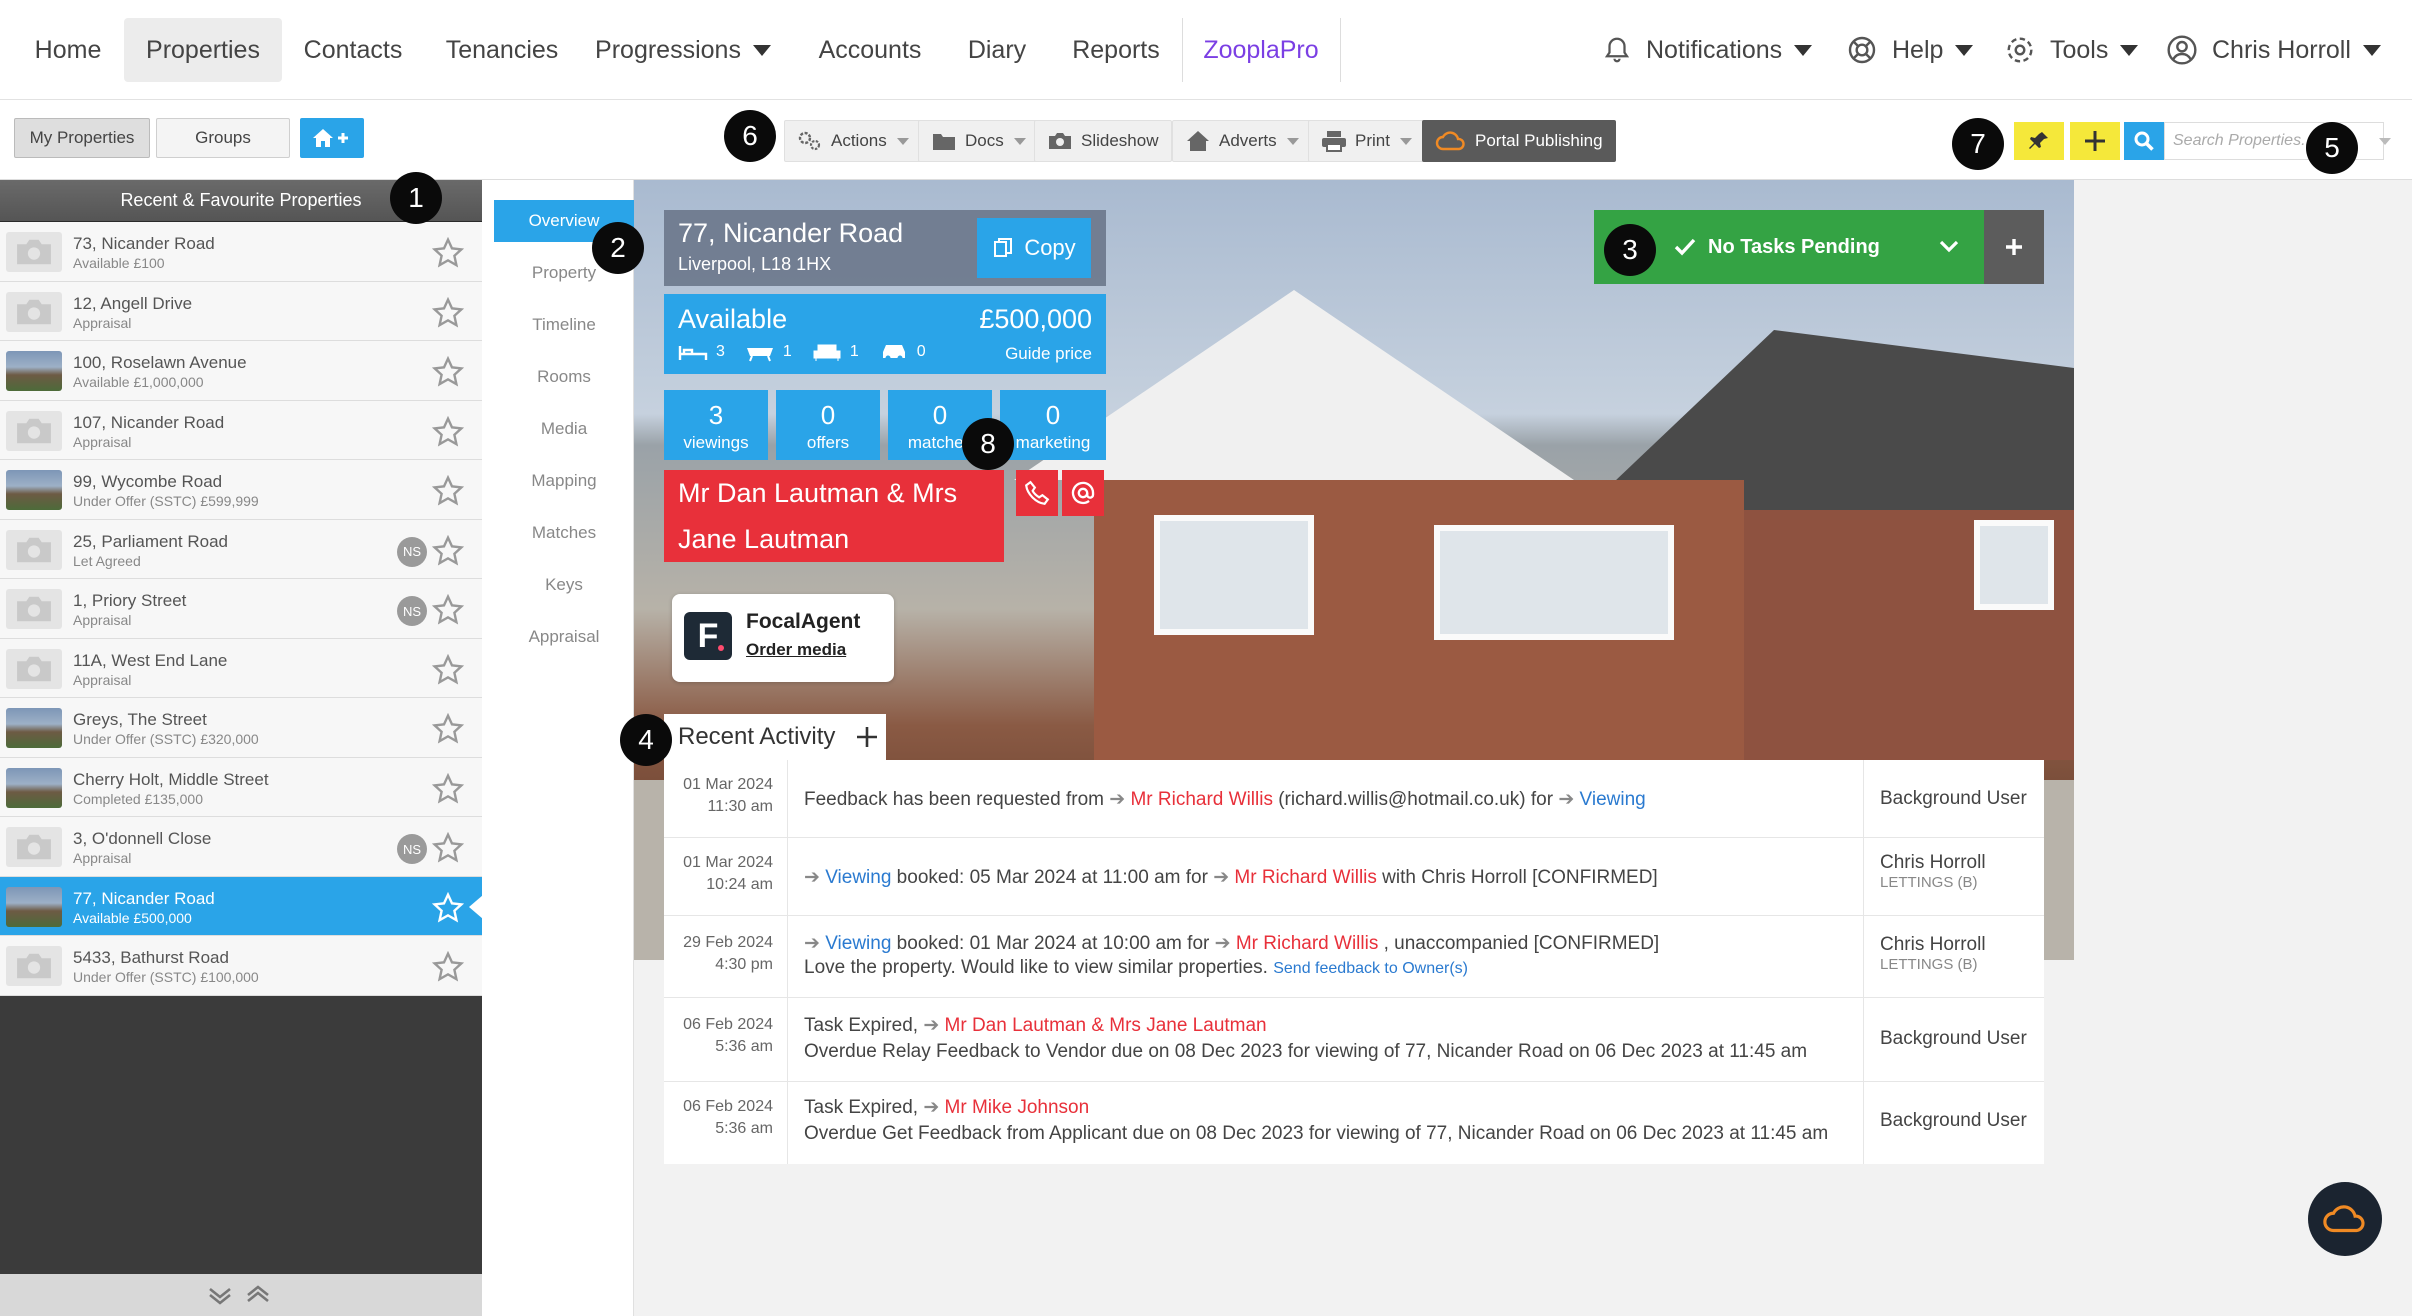  I want to click on subnav-rooms: Rooms, so click(564, 377).